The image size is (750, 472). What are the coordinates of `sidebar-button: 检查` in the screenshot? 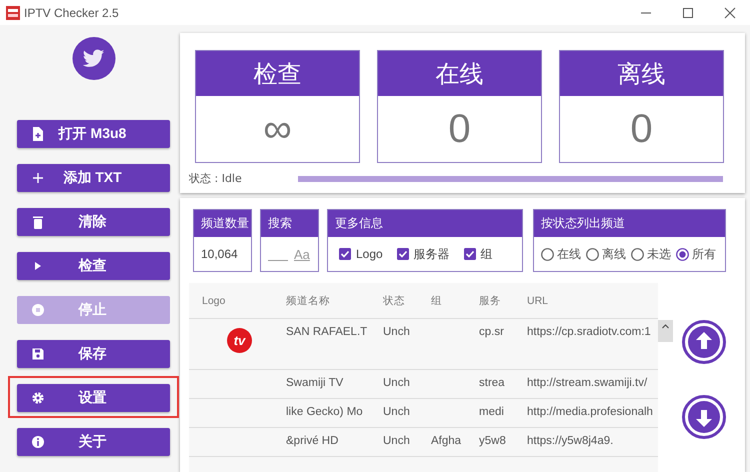 It's located at (93, 266).